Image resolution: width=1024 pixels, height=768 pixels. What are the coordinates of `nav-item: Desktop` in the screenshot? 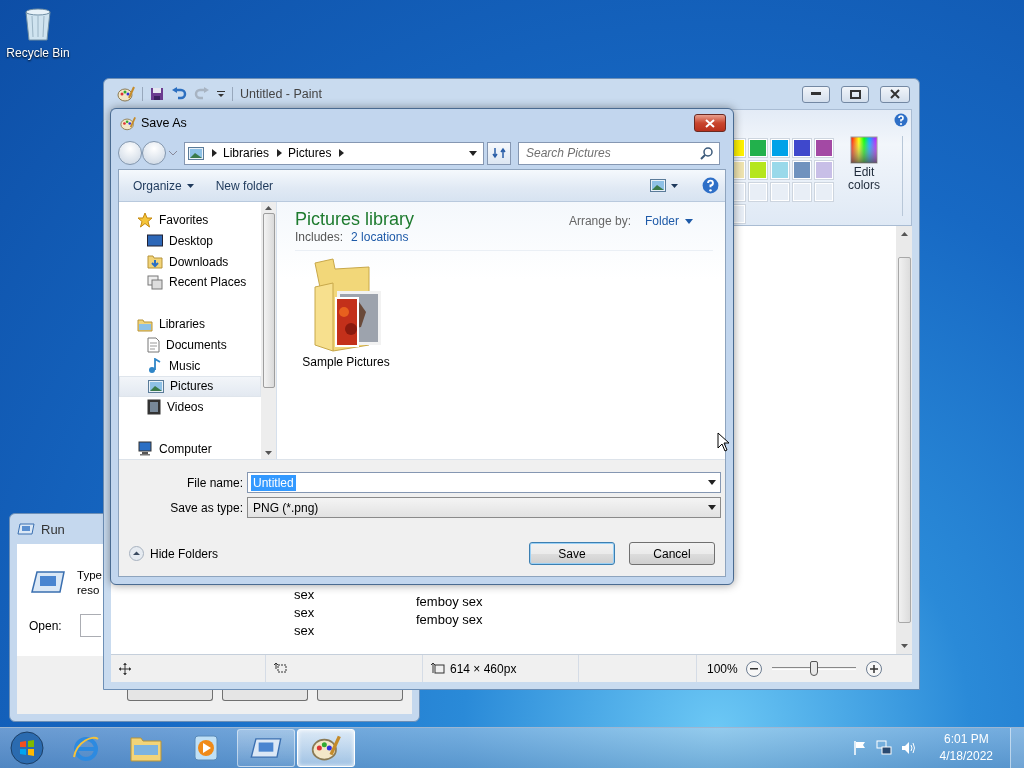 It's located at (190, 241).